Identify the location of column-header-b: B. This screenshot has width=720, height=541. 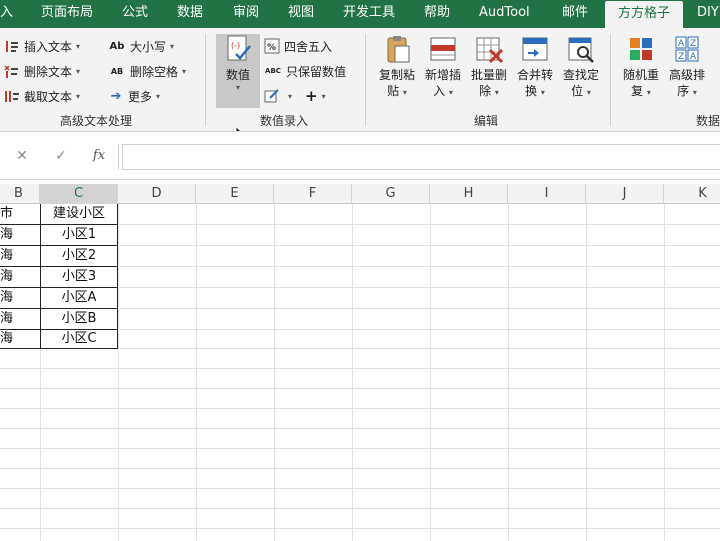
(20, 194).